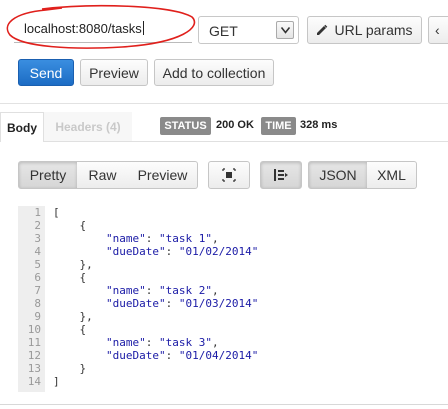 The image size is (448, 409). Describe the element at coordinates (37, 290) in the screenshot. I see `line-number: 7` at that location.